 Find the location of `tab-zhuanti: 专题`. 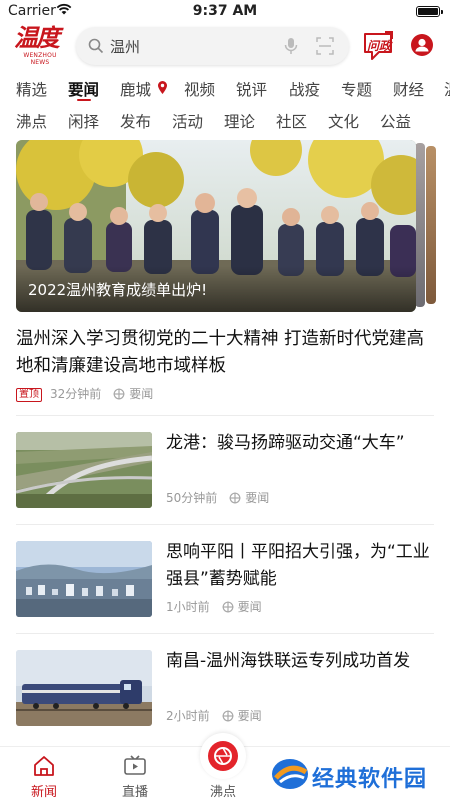

tab-zhuanti: 专题 is located at coordinates (356, 89).